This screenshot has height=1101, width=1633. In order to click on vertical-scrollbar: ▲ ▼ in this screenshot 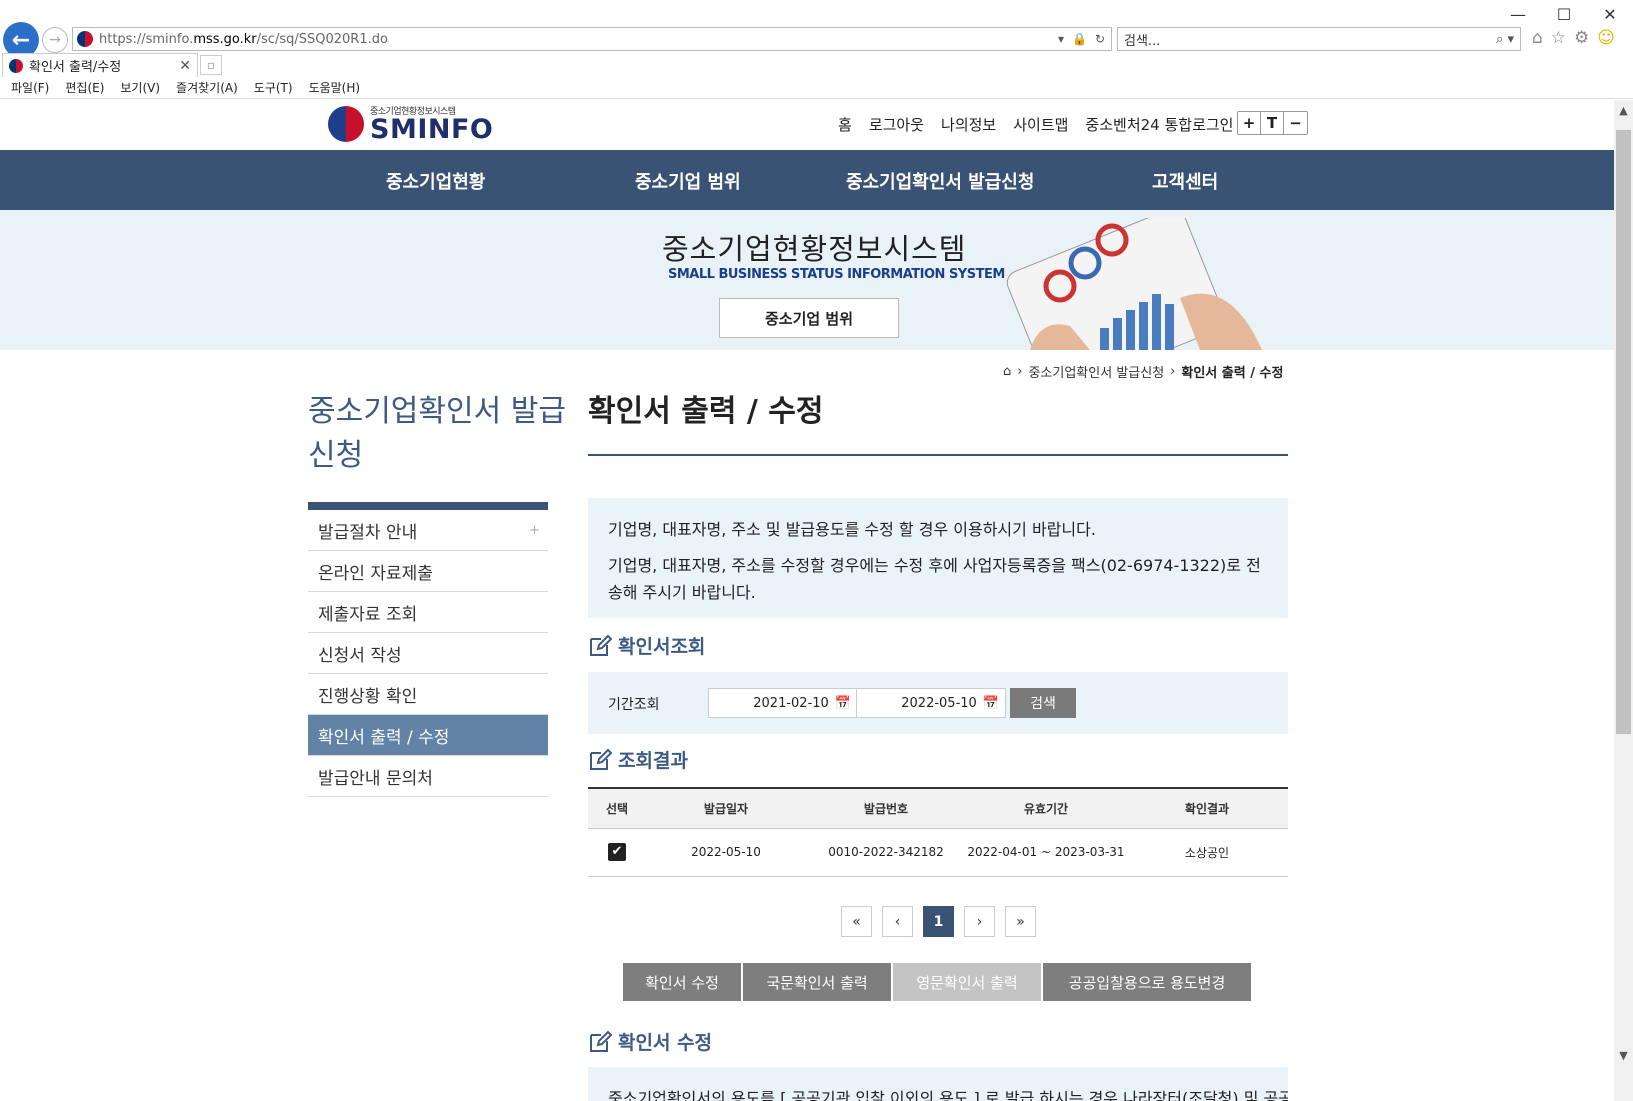, I will do `click(1623, 600)`.